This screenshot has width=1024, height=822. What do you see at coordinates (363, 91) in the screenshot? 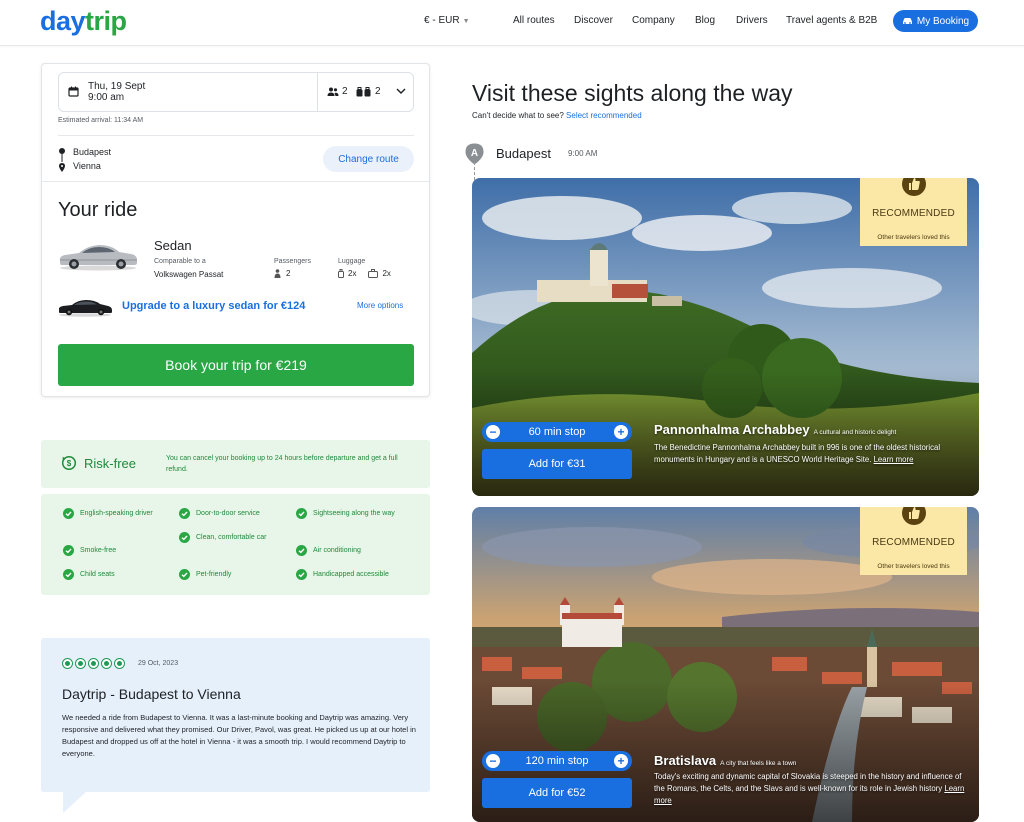
I see `luggage-icon` at bounding box center [363, 91].